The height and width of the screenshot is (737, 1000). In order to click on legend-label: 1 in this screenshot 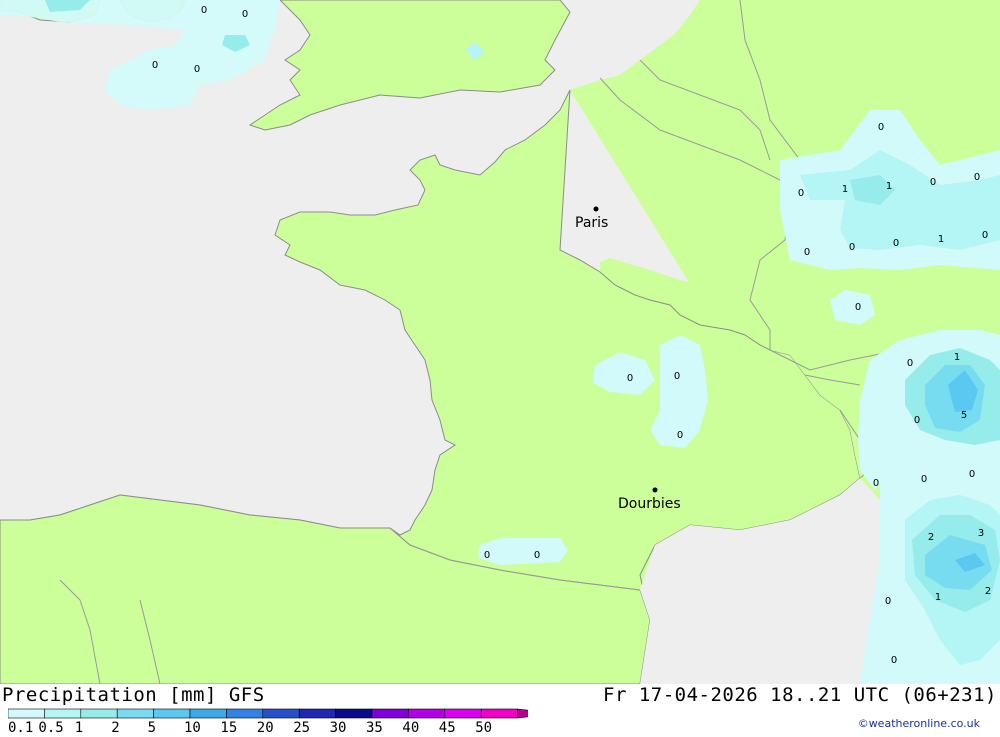, I will do `click(79, 726)`.